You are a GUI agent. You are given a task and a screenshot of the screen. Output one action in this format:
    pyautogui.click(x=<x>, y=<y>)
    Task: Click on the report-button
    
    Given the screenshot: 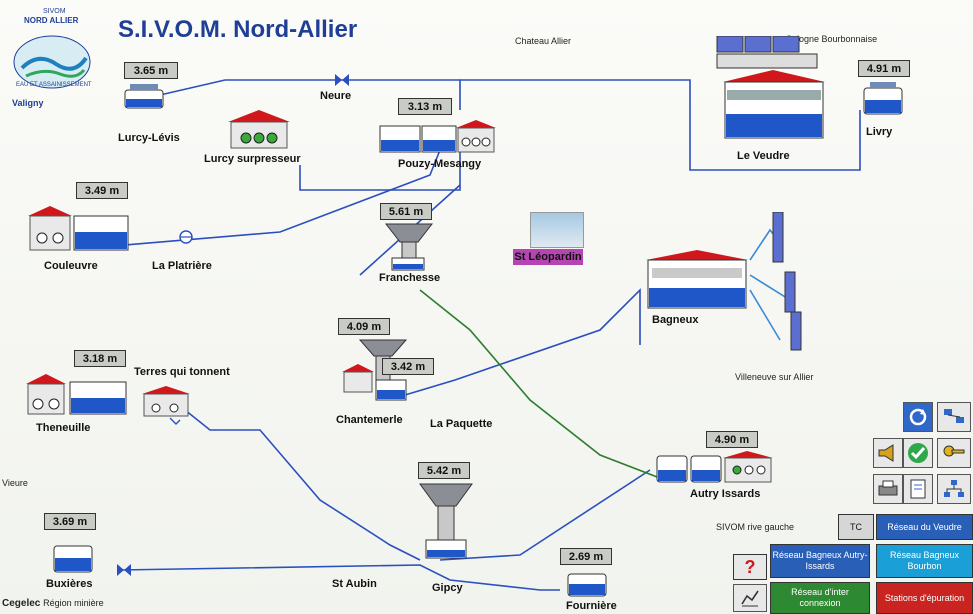 What is the action you would take?
    pyautogui.click(x=918, y=489)
    